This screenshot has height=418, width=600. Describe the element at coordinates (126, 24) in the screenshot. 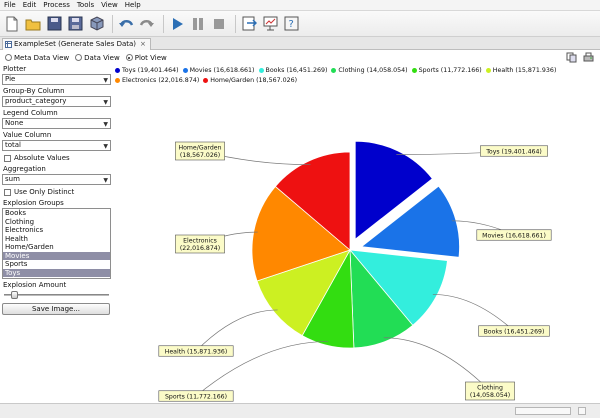

I see `undo-icon` at that location.